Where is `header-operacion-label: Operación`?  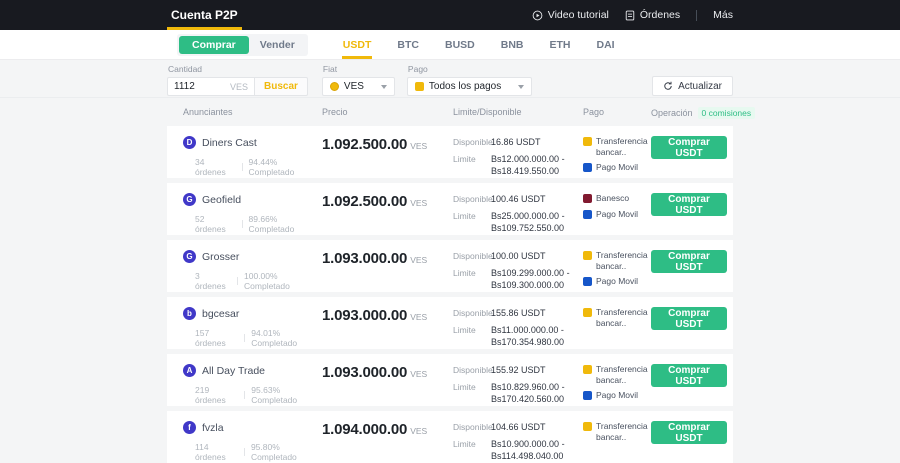
header-operacion-label: Operación is located at coordinates (672, 113).